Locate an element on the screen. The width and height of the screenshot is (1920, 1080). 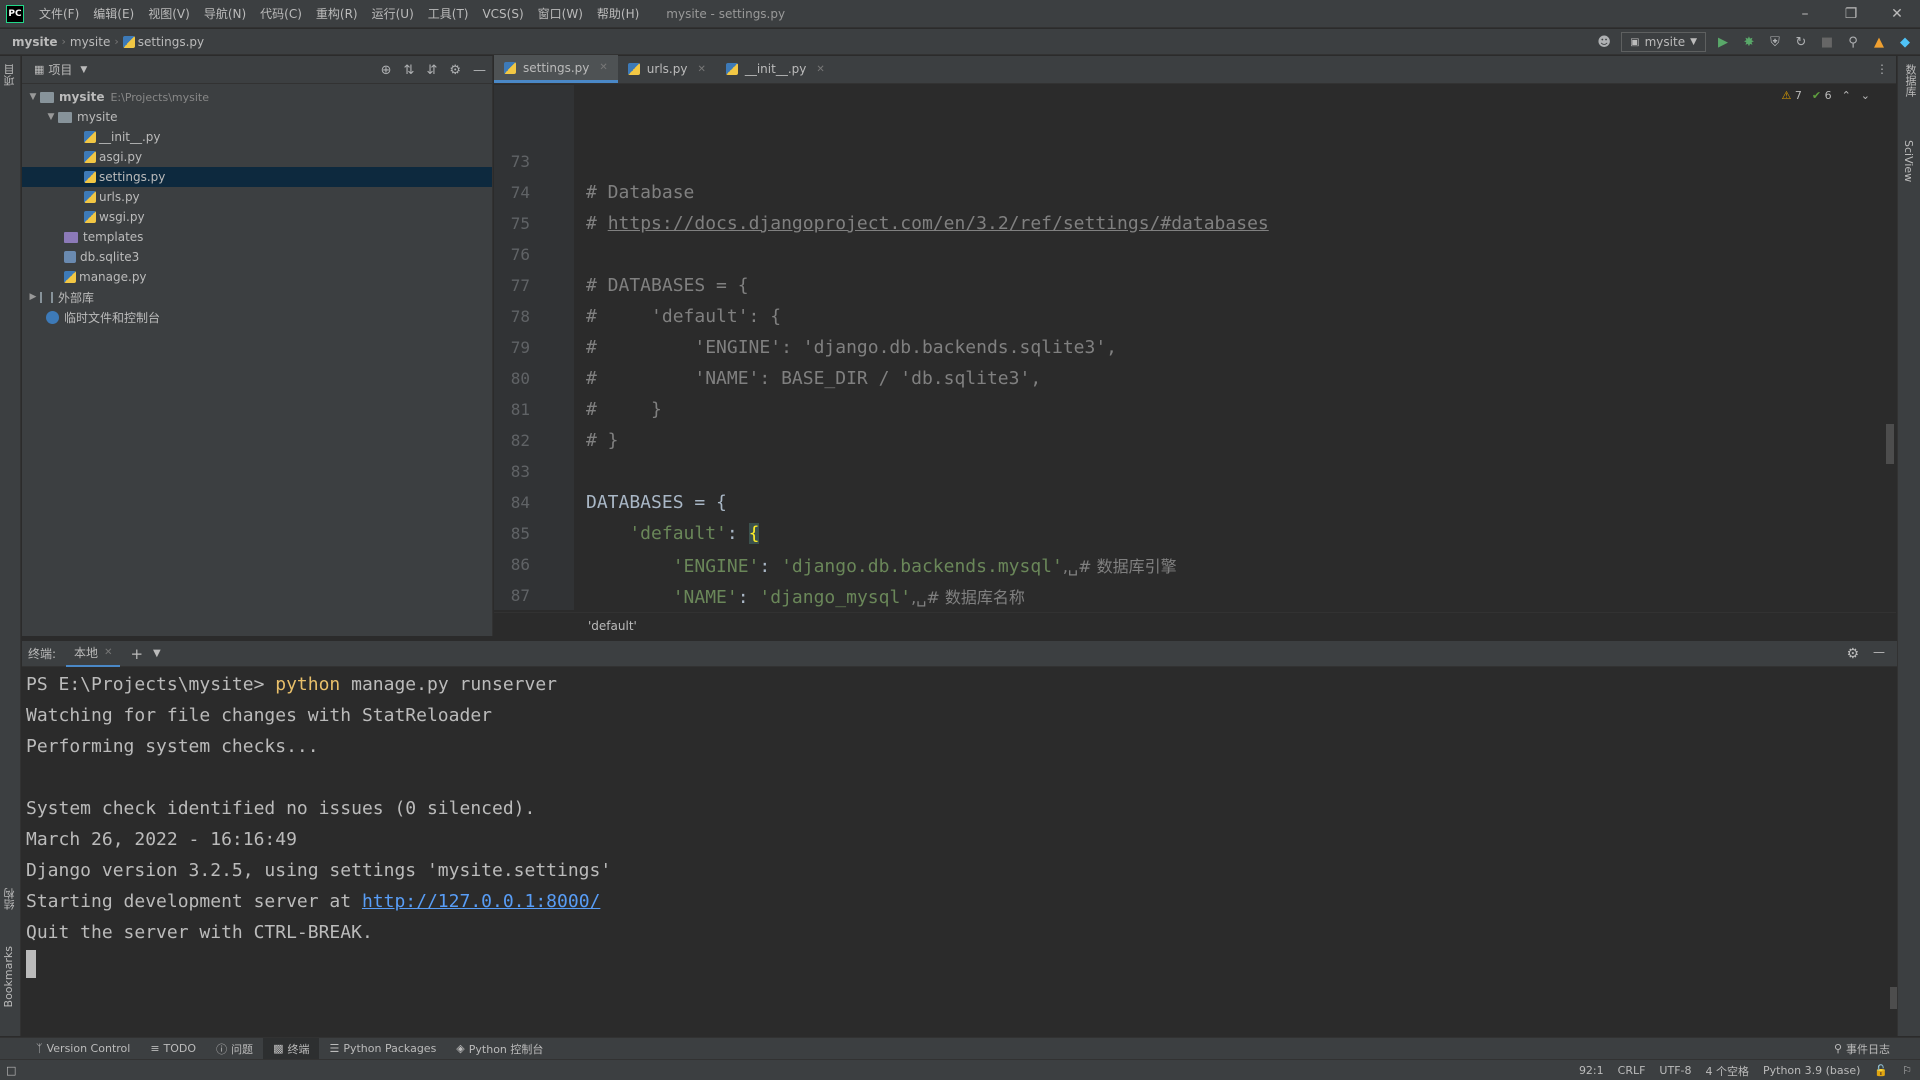
tree-item-external-libraries: ▶ 外部库 is located at coordinates (257, 297).